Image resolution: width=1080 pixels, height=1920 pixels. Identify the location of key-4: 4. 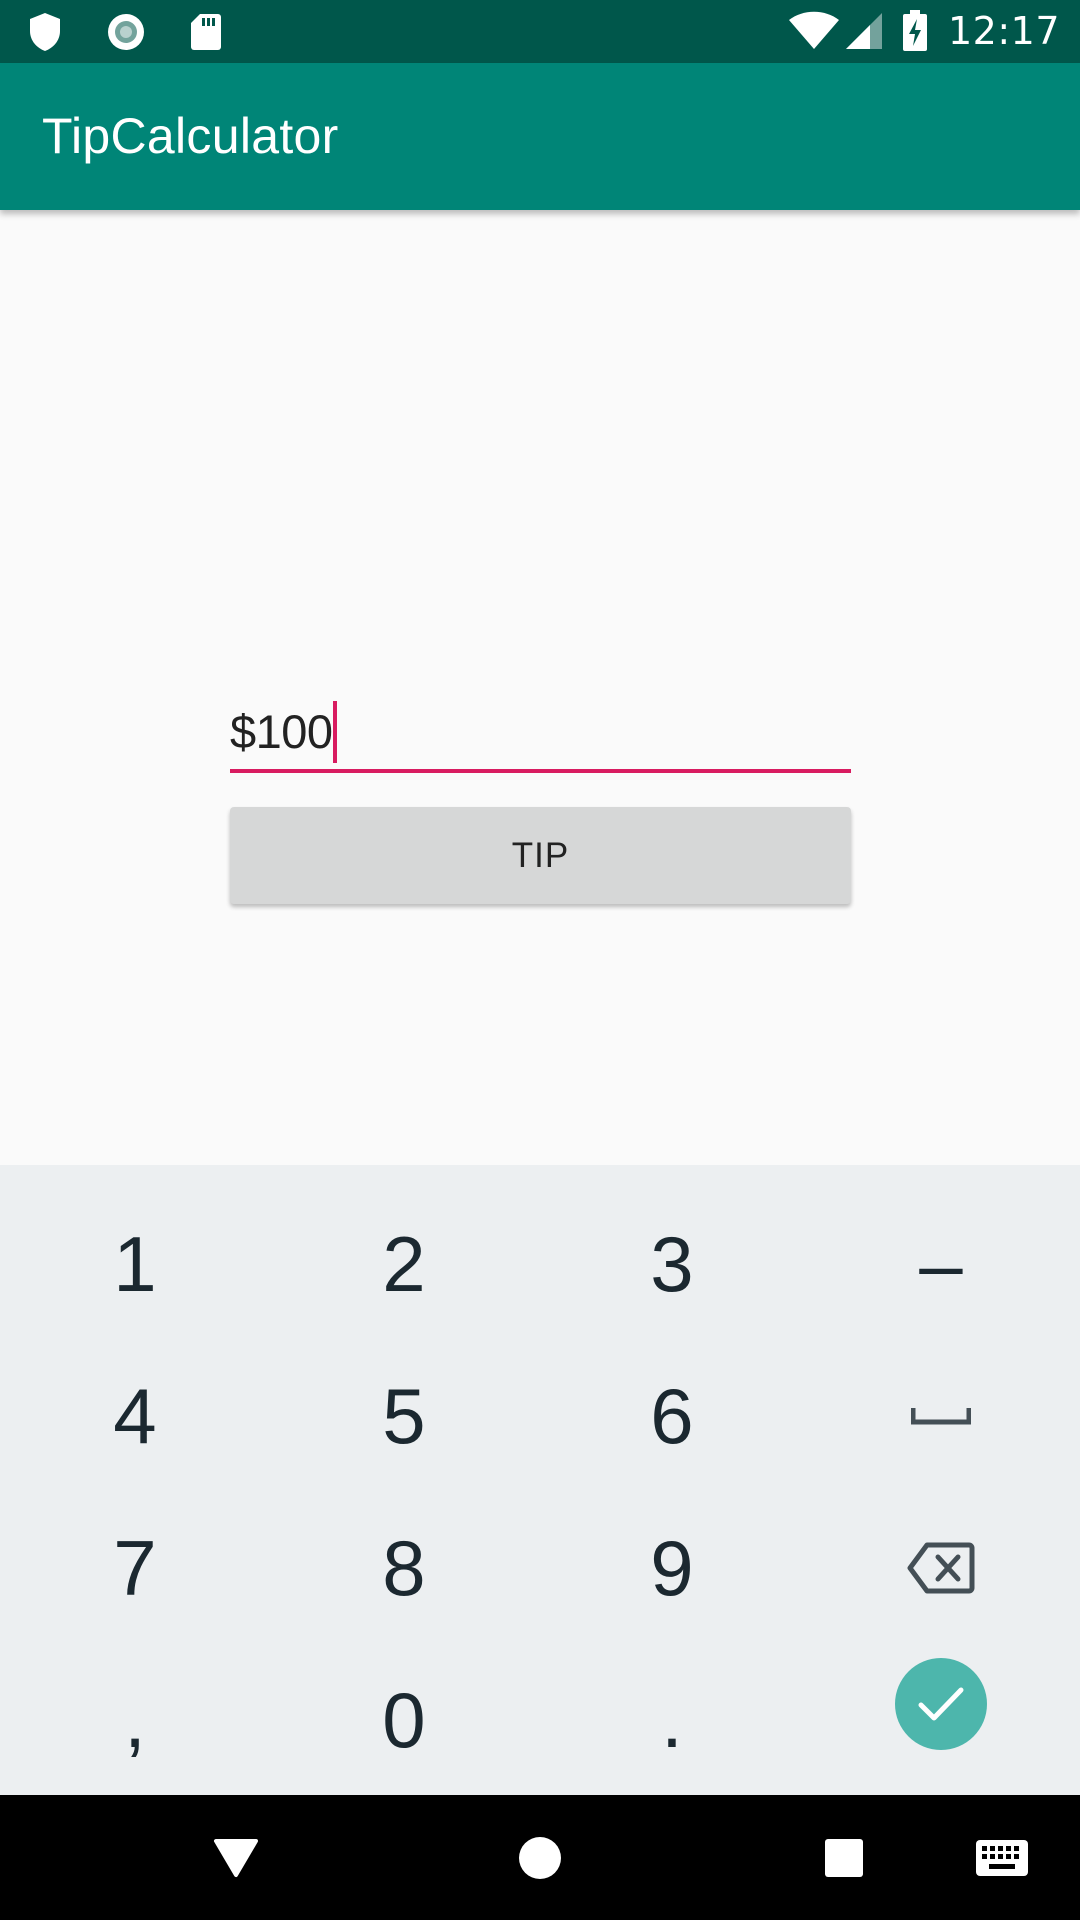
(135, 1416).